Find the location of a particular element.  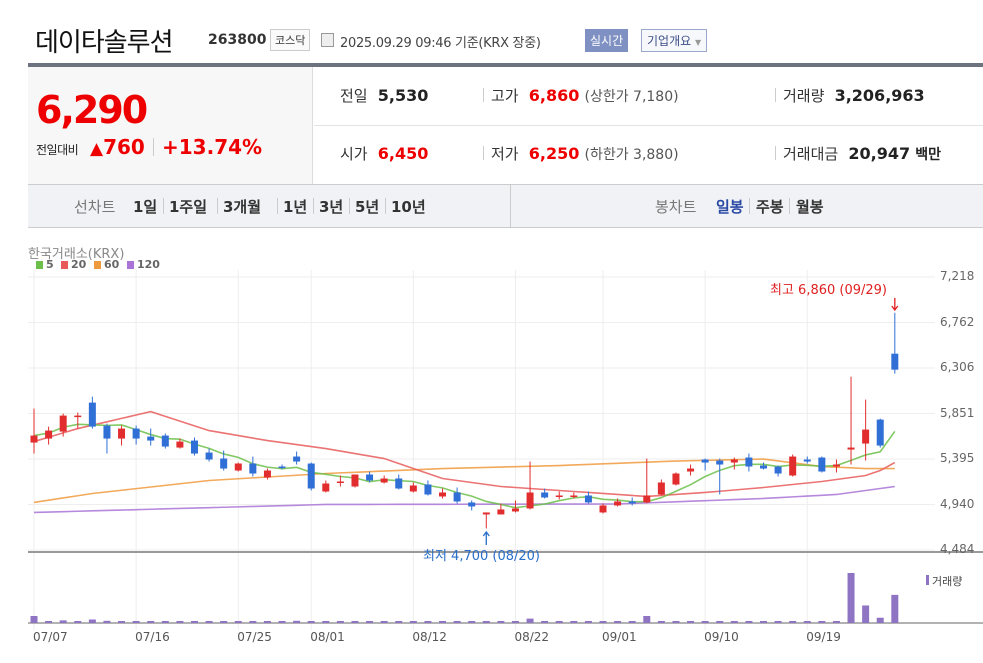

tab-line-4: 3년 is located at coordinates (331, 206).